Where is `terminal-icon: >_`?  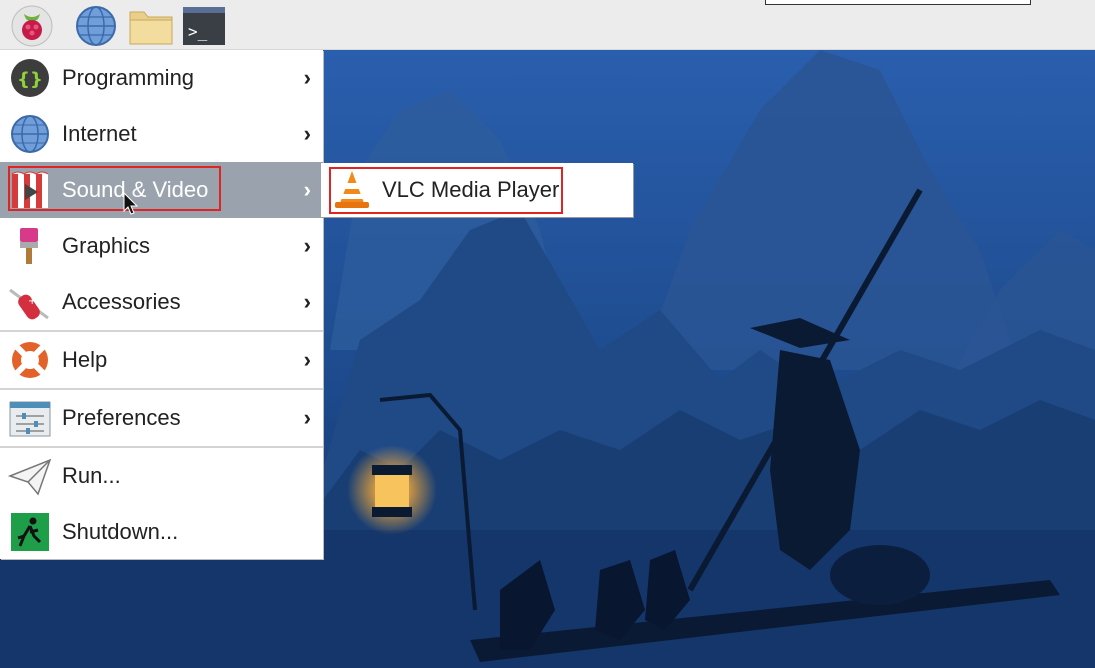
terminal-icon: >_ is located at coordinates (204, 26).